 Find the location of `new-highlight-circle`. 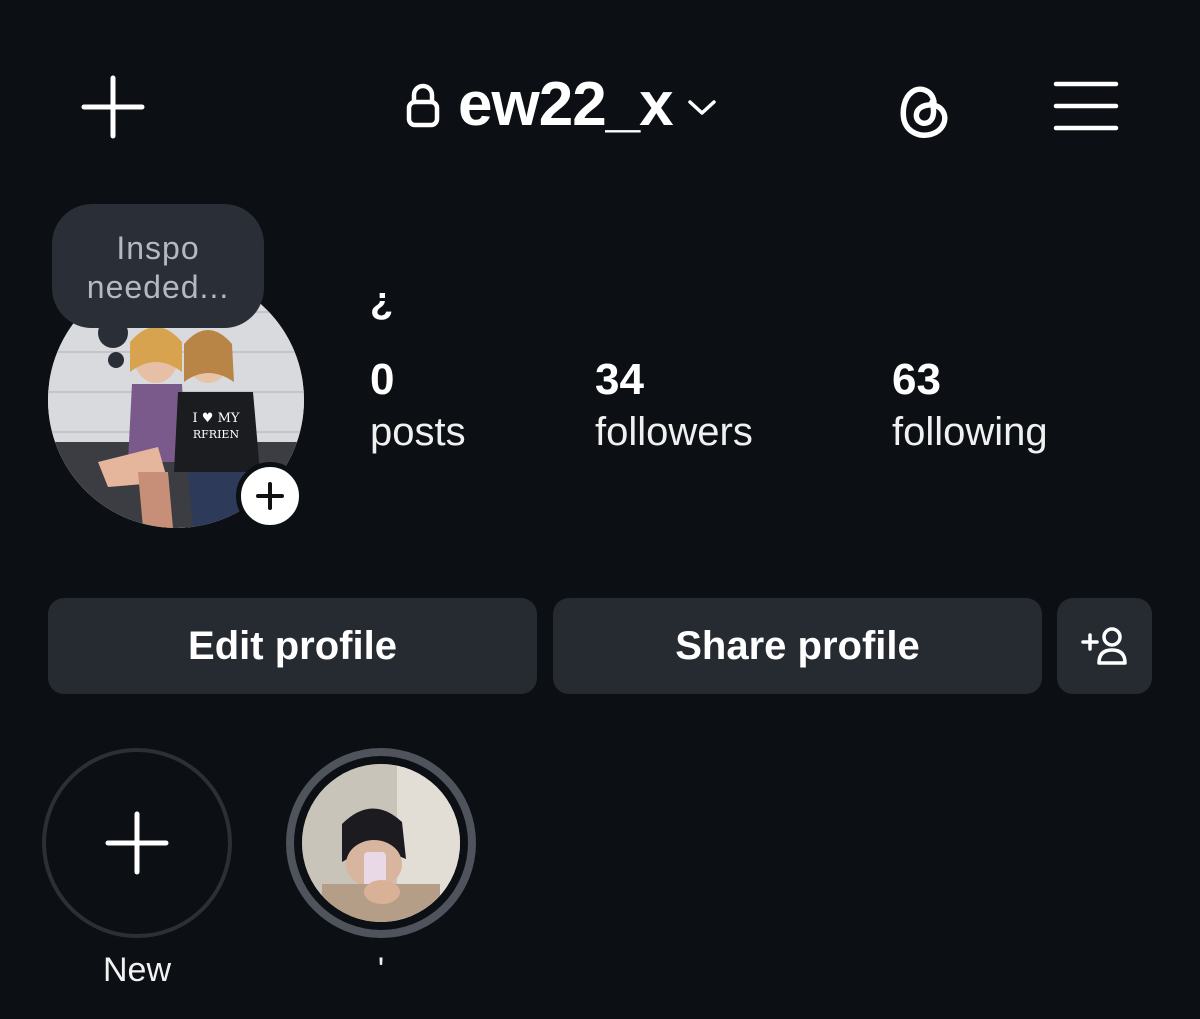

new-highlight-circle is located at coordinates (137, 843).